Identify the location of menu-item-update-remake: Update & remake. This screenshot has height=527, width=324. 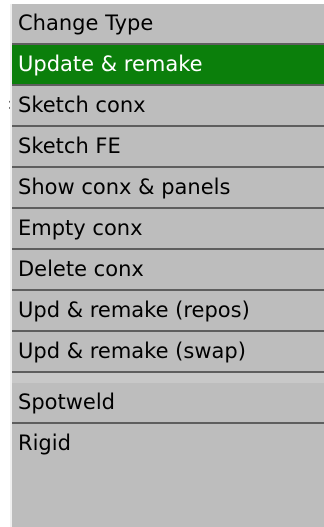
(168, 65).